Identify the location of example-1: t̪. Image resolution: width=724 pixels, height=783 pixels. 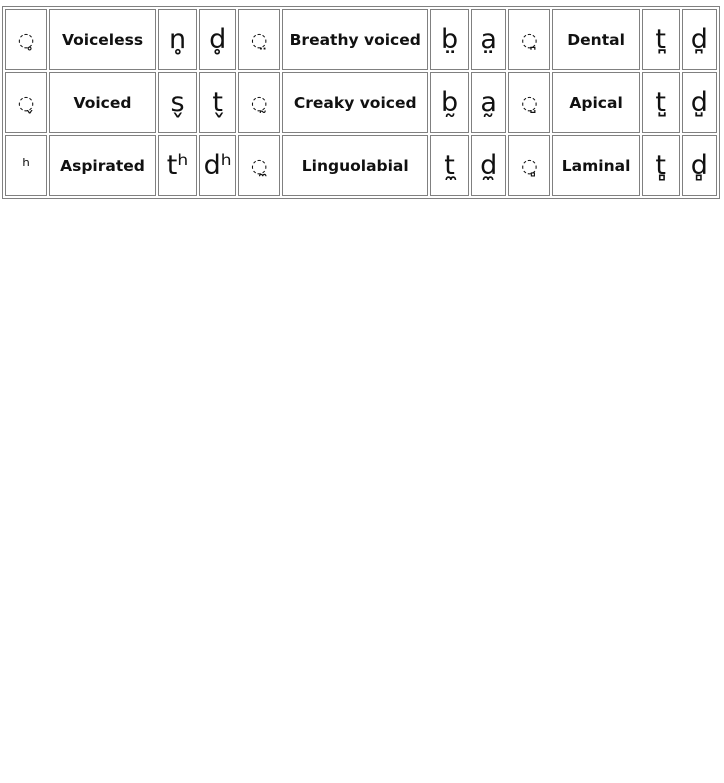
(660, 39).